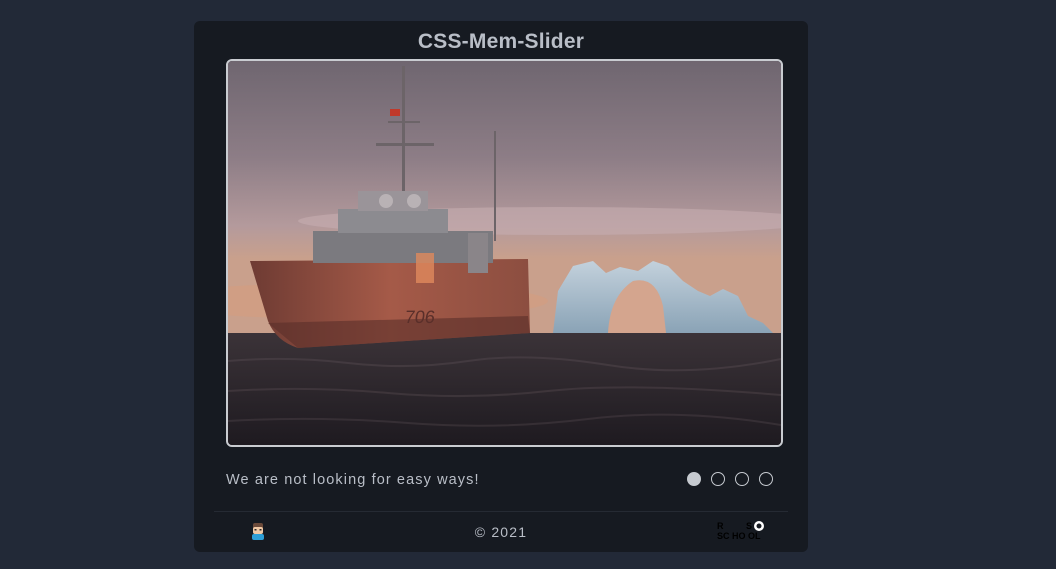 The width and height of the screenshot is (1056, 569). Describe the element at coordinates (420, 317) in the screenshot. I see `svg-text: 706` at that location.